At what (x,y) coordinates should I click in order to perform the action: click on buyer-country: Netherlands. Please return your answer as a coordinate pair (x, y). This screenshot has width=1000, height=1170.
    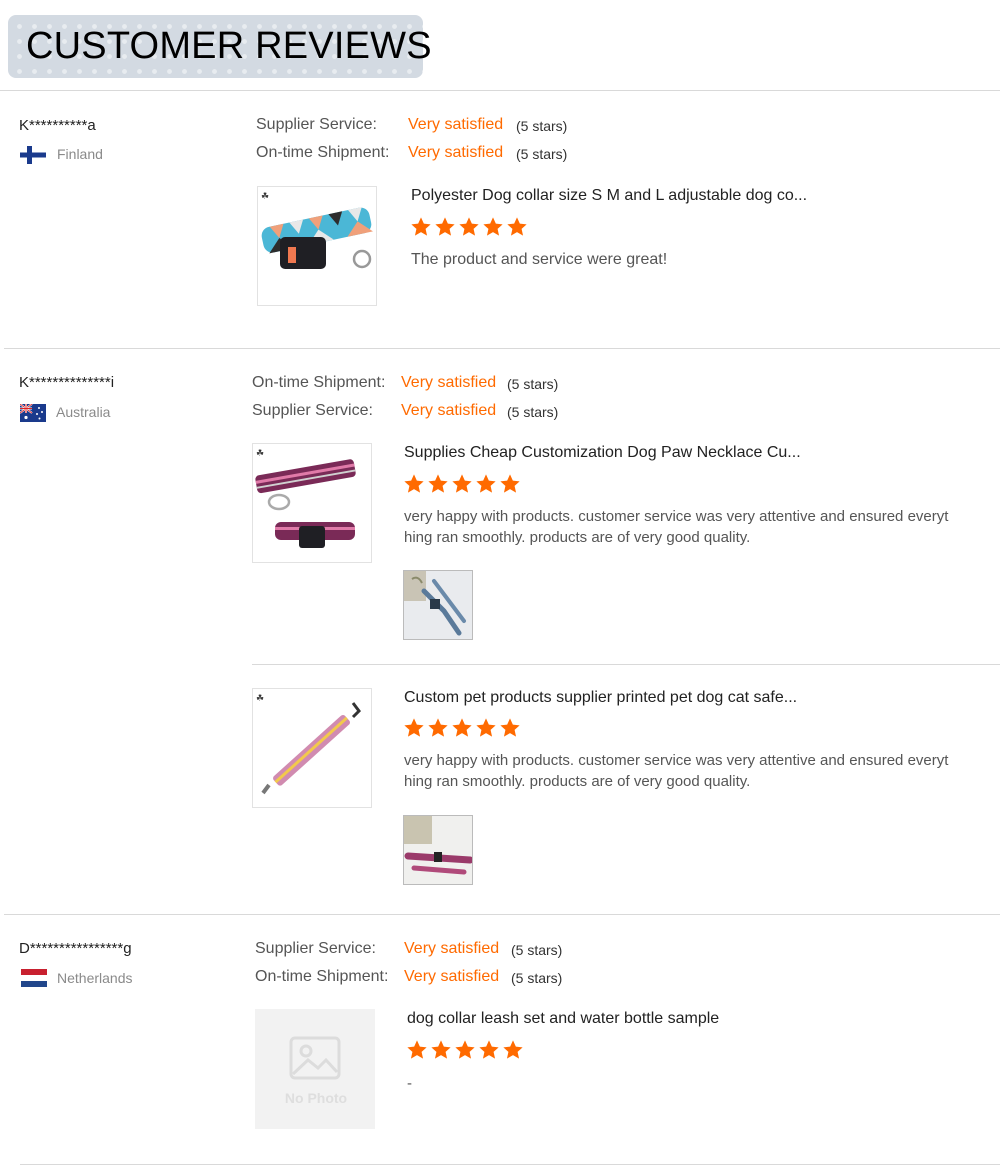
    Looking at the image, I should click on (95, 978).